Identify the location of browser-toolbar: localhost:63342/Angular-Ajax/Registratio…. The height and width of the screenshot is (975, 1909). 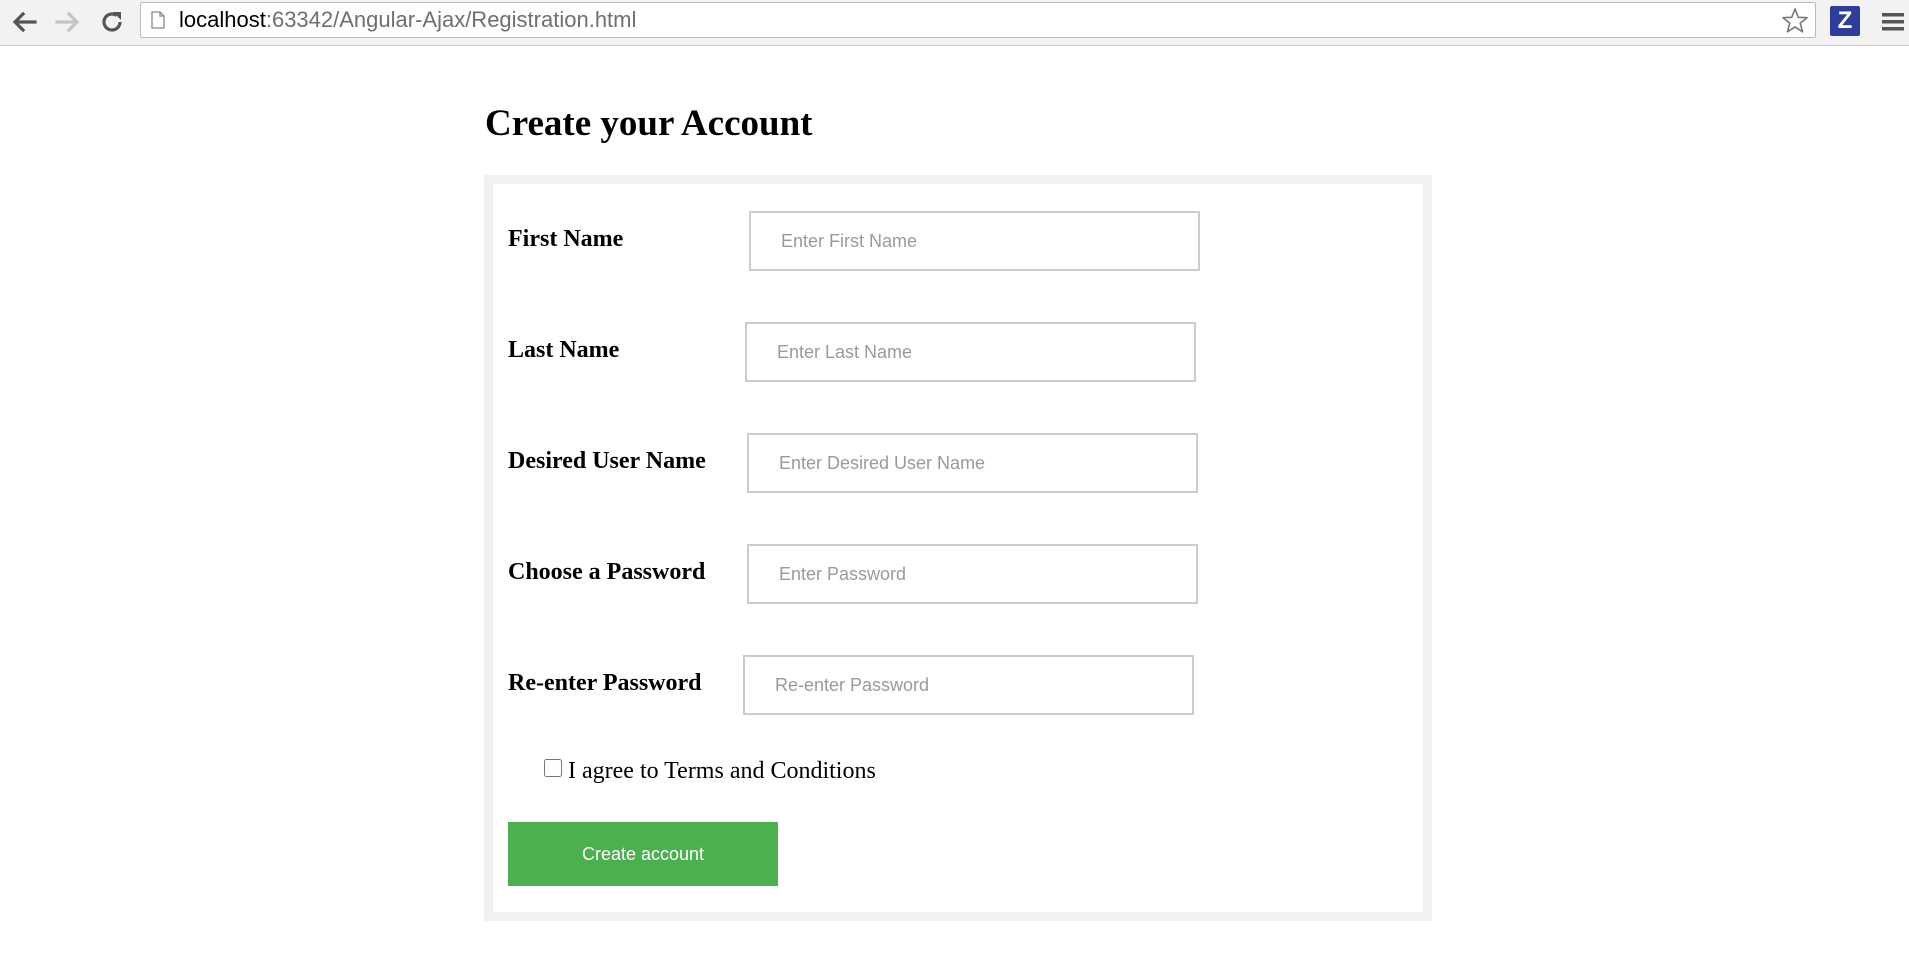
(954, 23).